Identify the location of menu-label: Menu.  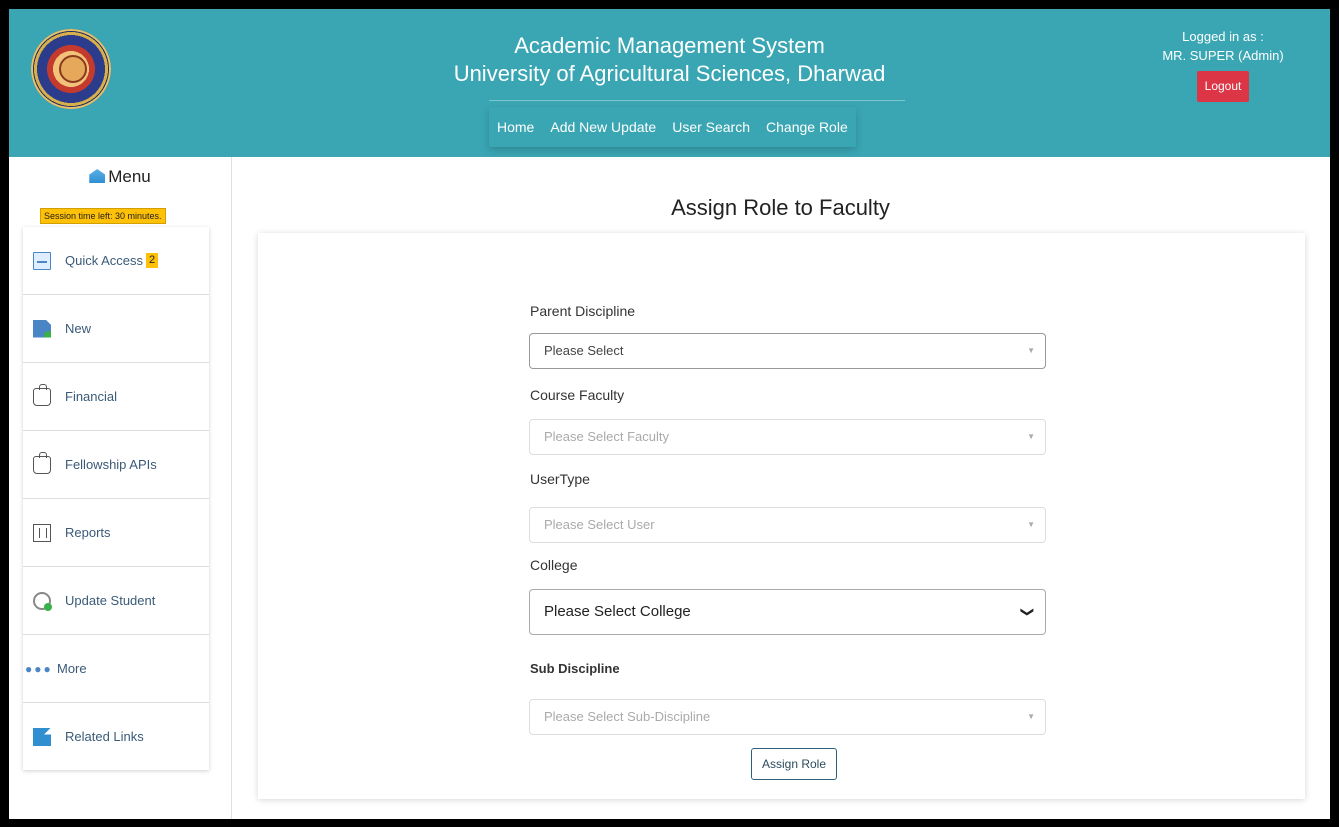
(129, 176).